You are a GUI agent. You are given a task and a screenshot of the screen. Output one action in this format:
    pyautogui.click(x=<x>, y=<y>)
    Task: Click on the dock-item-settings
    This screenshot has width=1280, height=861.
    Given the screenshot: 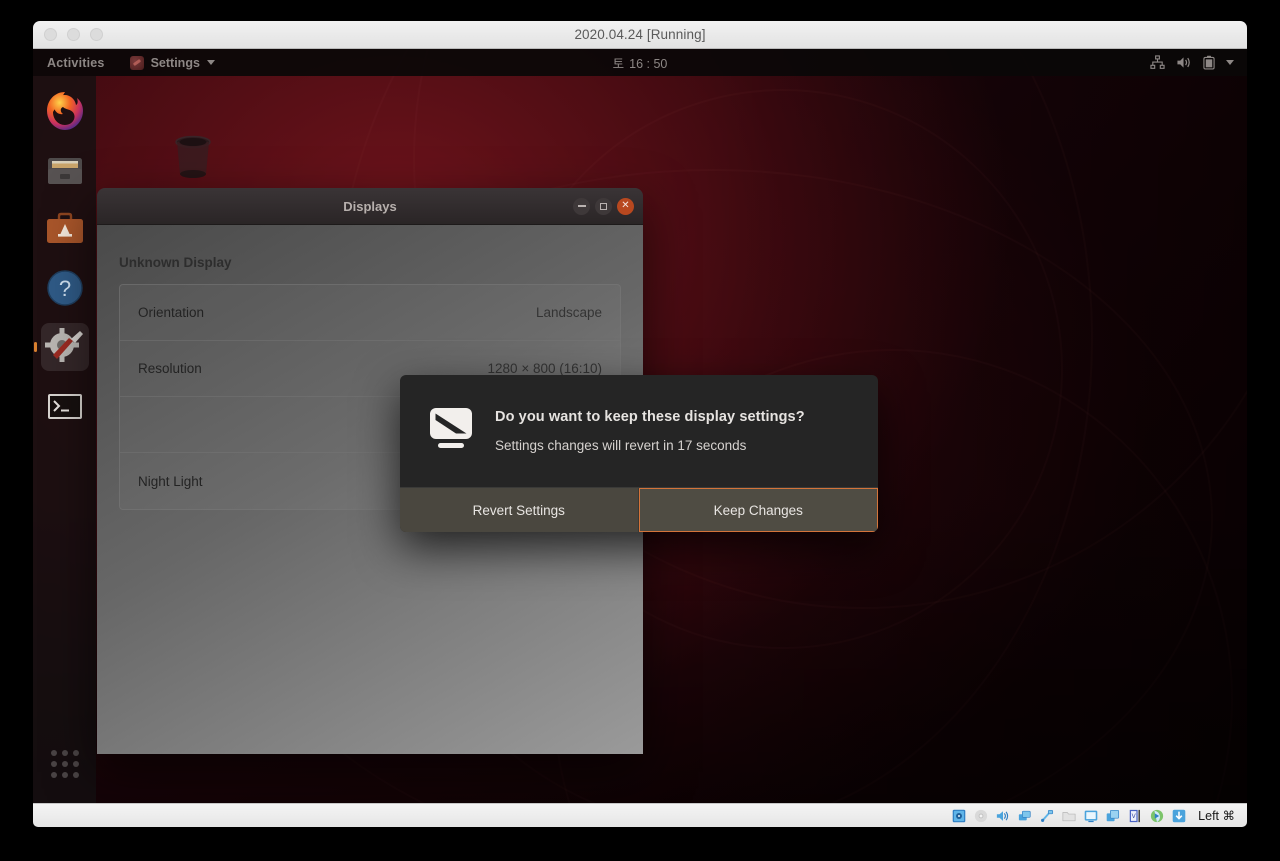 What is the action you would take?
    pyautogui.click(x=64, y=347)
    